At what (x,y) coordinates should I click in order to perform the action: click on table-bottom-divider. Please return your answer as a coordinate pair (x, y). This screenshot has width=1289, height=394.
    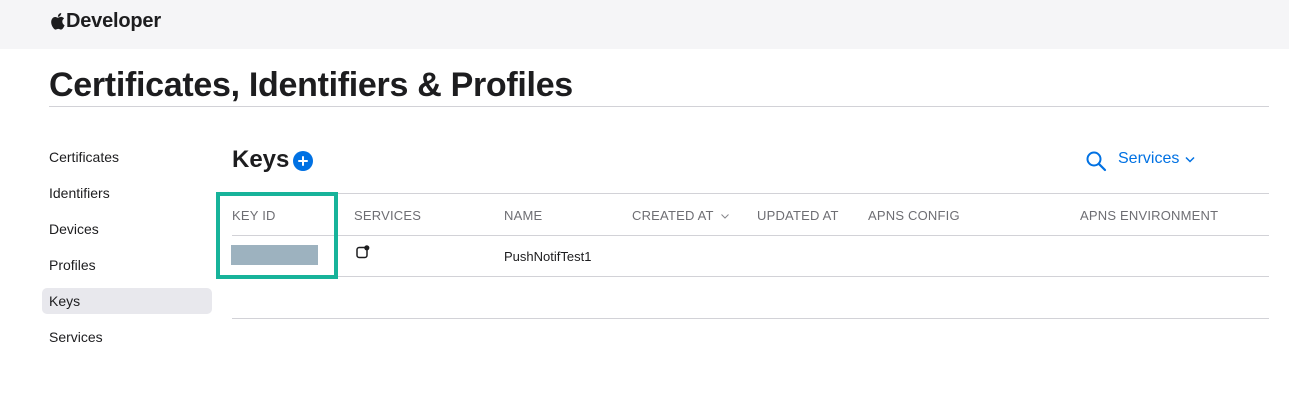
    Looking at the image, I should click on (750, 318).